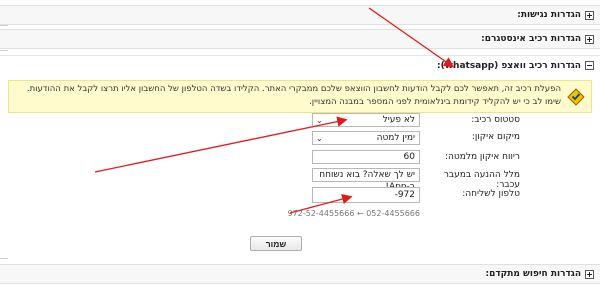 This screenshot has height=300, width=600. What do you see at coordinates (353, 213) in the screenshot?
I see `phone-hint: 972-52-4455666 ← 052-4455666` at bounding box center [353, 213].